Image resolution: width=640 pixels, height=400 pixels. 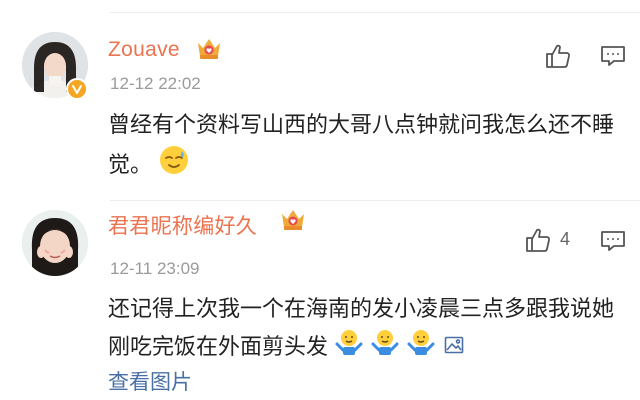 I want to click on username: Zouave, so click(x=144, y=50).